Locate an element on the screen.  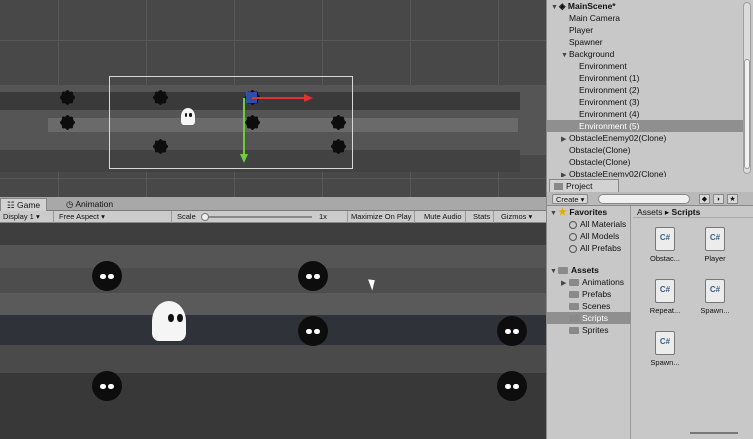
hierarchy-item: Environment (3) is located at coordinates (645, 102).